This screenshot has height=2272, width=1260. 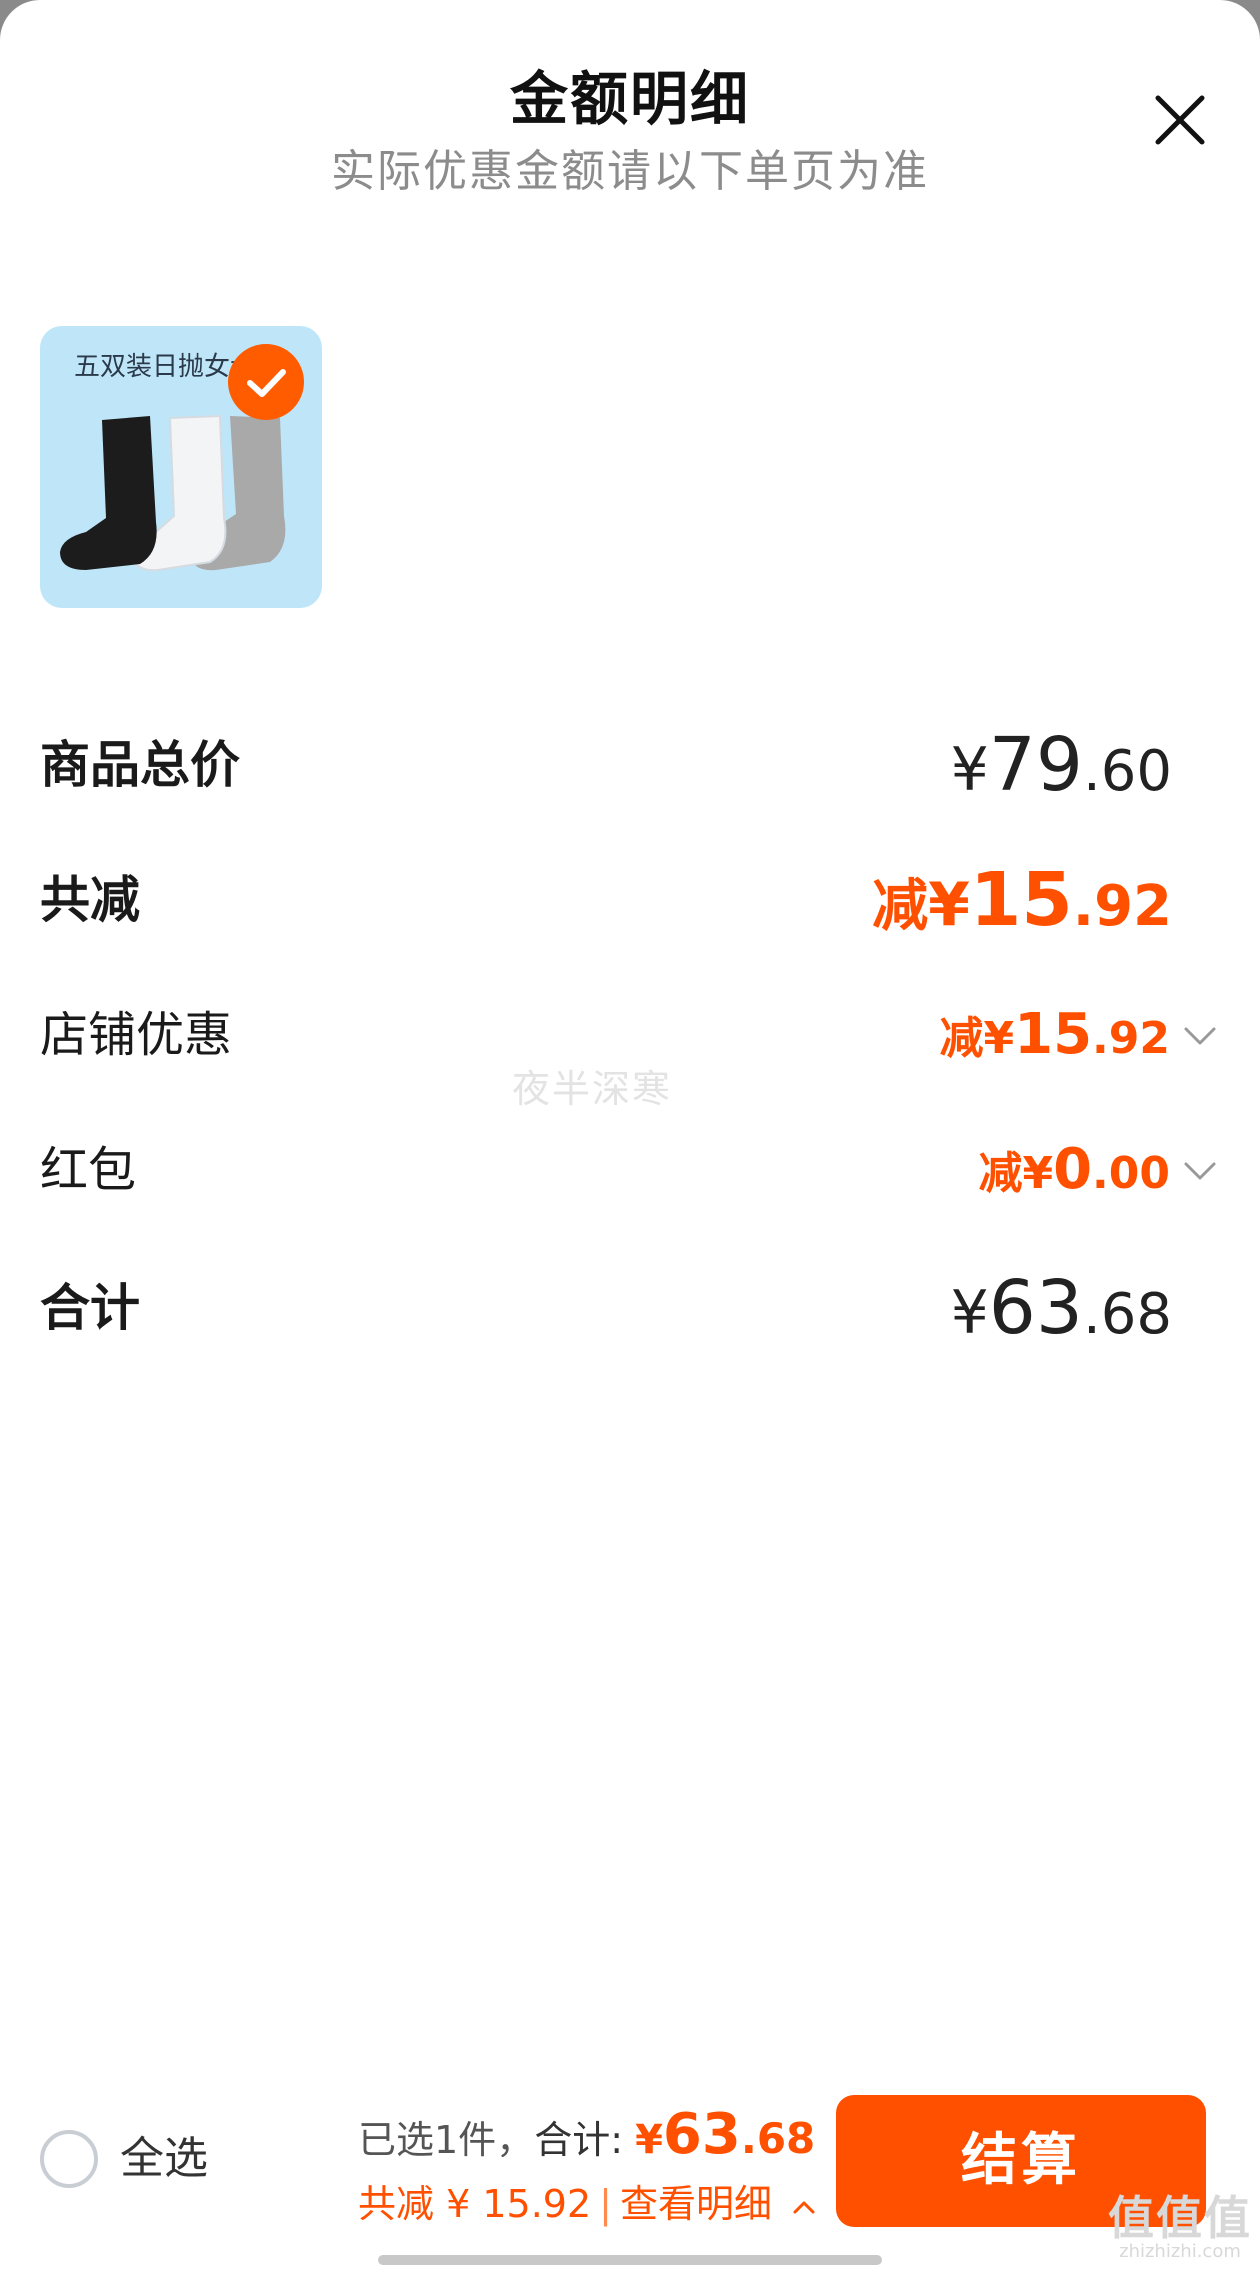 I want to click on chevron-up-icon, so click(x=804, y=2207).